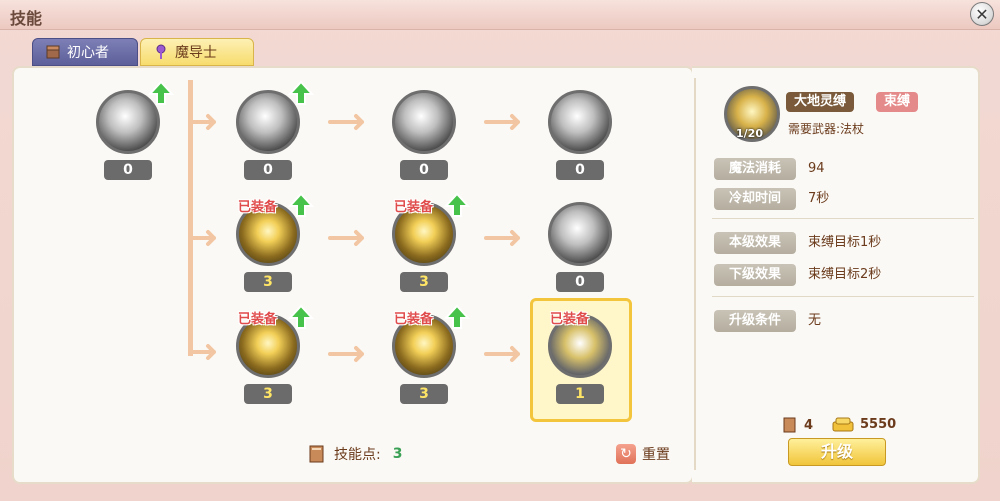 Image resolution: width=1000 pixels, height=501 pixels. Describe the element at coordinates (897, 102) in the screenshot. I see `skill-type-tag: 束缚` at that location.